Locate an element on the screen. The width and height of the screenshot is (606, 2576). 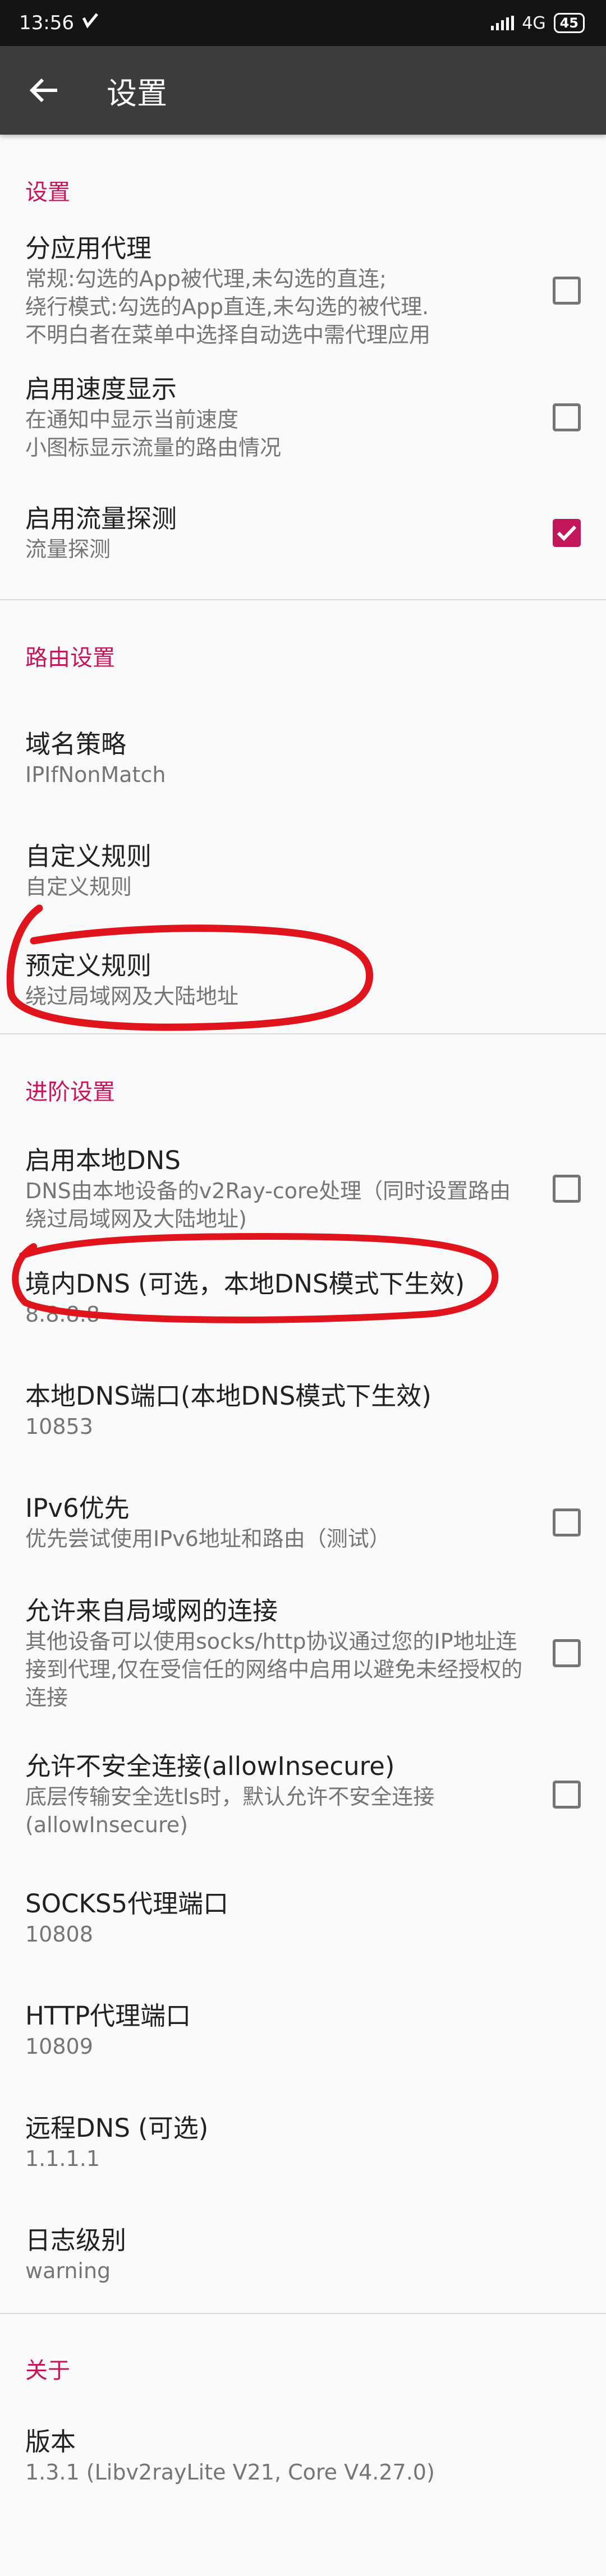
pref-ipv6: IPv6优先 优先尝试使用IPv6地址和路由（测试） is located at coordinates (303, 1522).